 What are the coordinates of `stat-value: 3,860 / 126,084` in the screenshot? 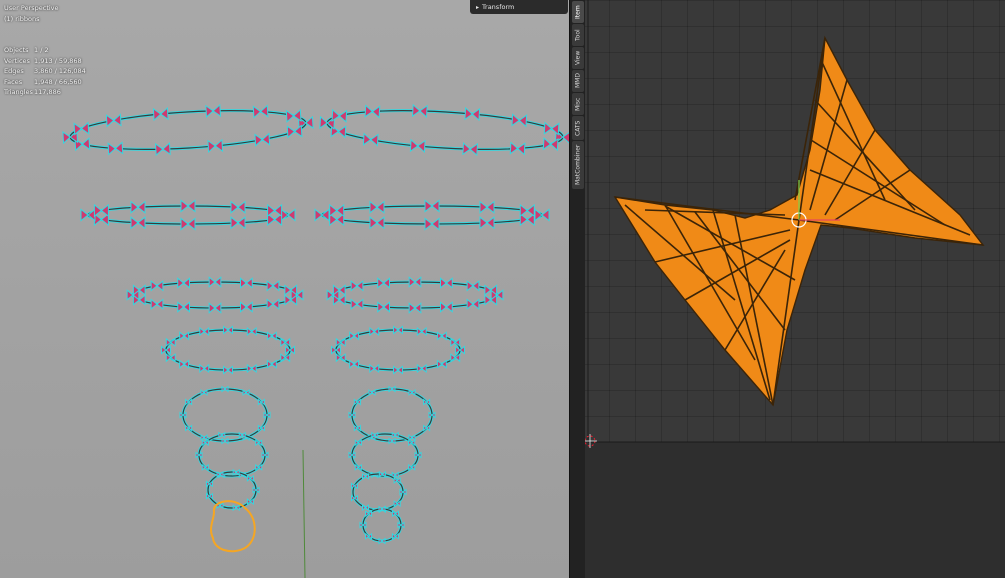 It's located at (60, 71).